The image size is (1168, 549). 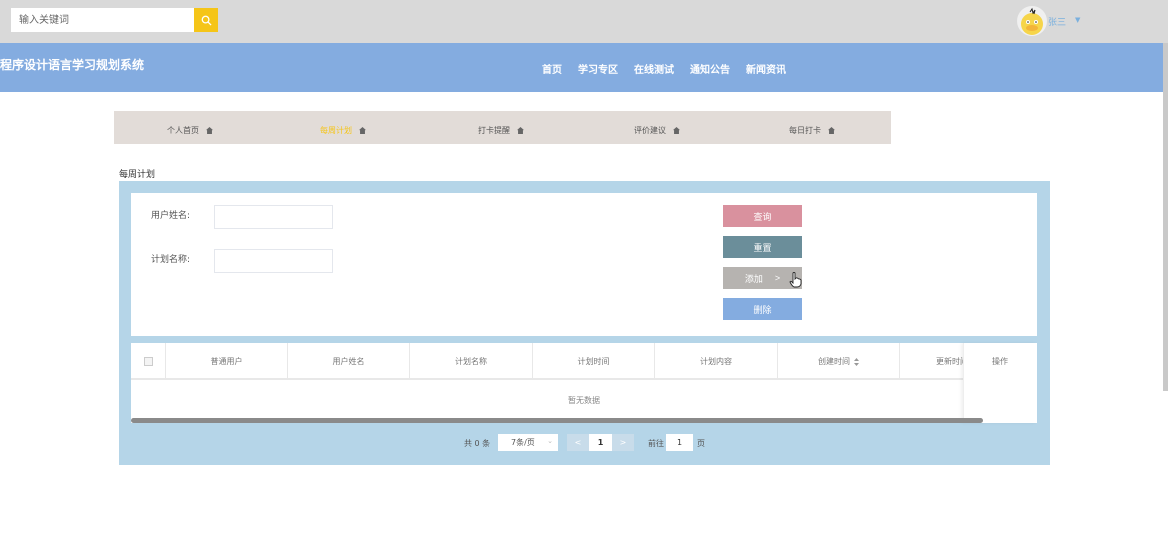 I want to click on tab-label: 评价建议, so click(x=650, y=130).